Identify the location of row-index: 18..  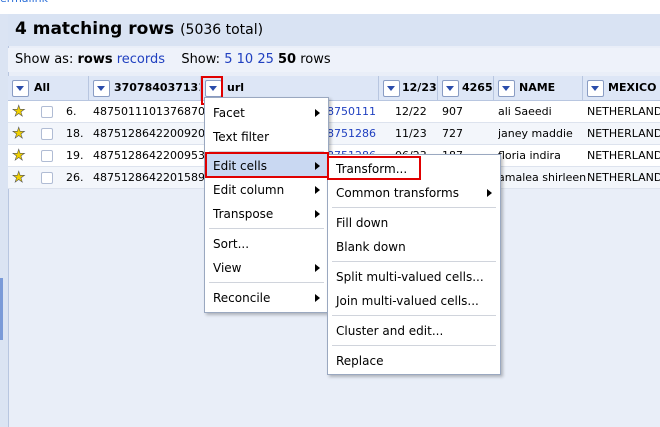
(75, 133).